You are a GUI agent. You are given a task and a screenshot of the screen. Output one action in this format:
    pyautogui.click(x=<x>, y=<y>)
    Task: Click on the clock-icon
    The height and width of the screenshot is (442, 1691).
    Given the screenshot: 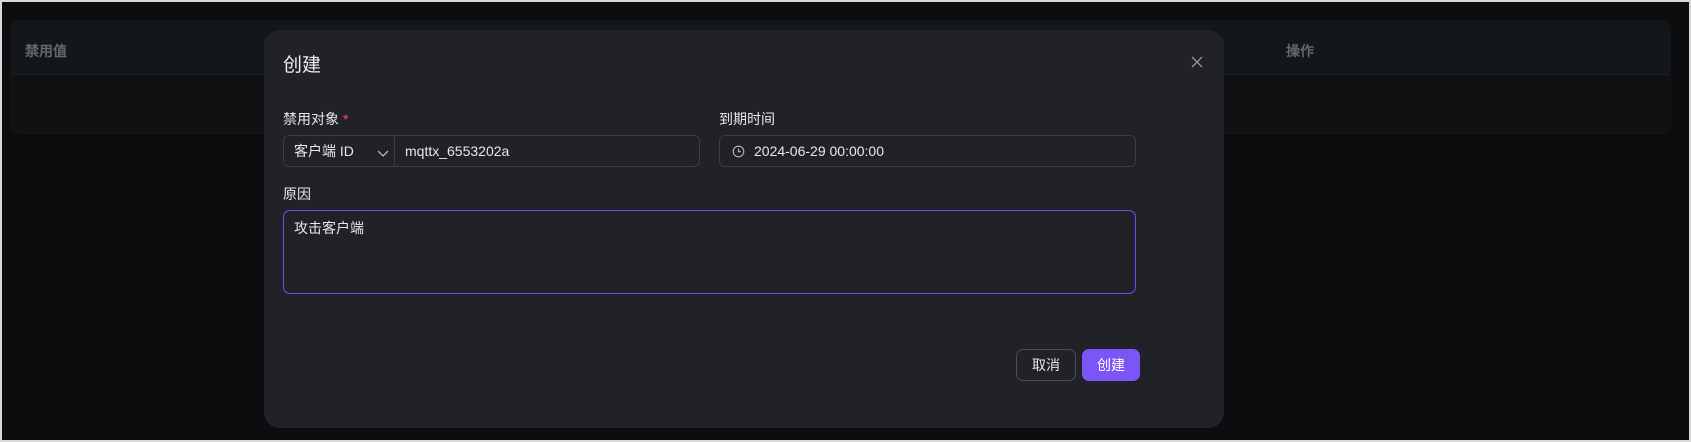 What is the action you would take?
    pyautogui.click(x=738, y=151)
    